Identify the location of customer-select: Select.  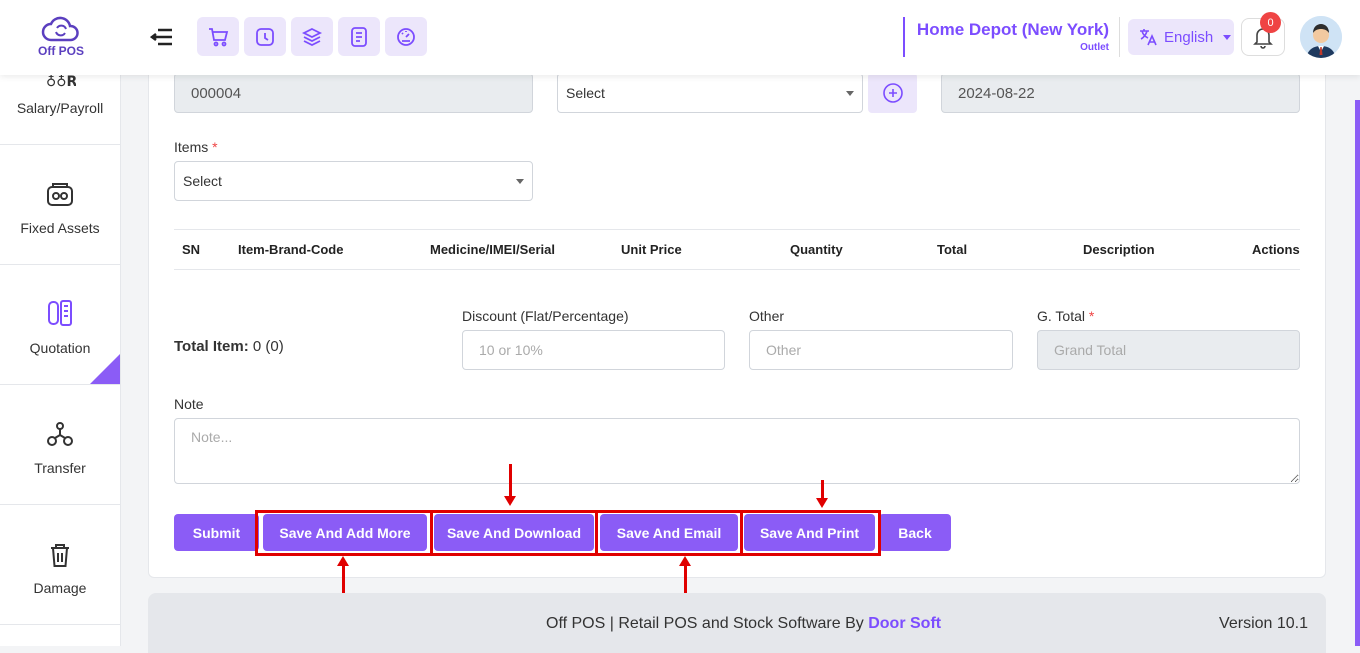
(710, 93).